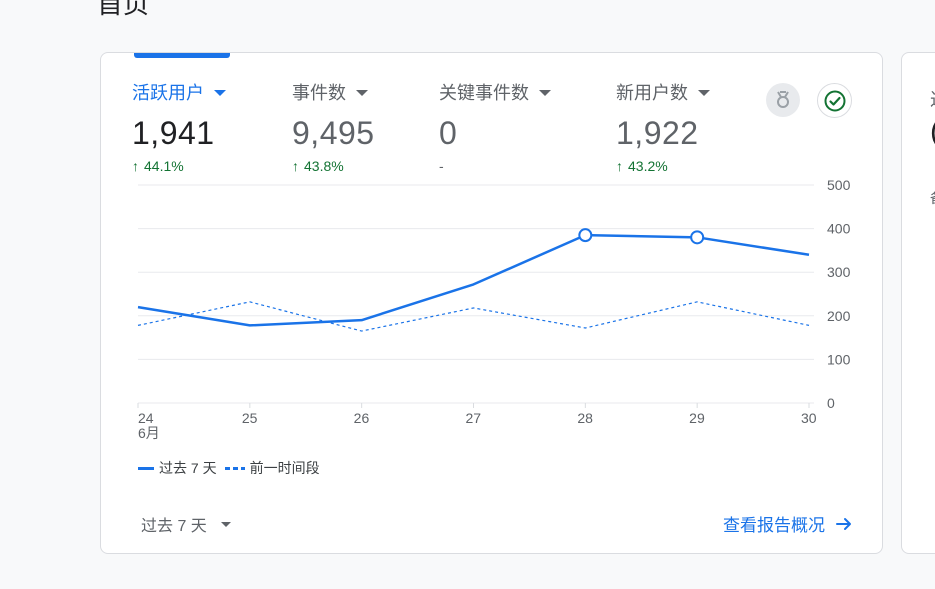  I want to click on y-tick-label: 500, so click(839, 185).